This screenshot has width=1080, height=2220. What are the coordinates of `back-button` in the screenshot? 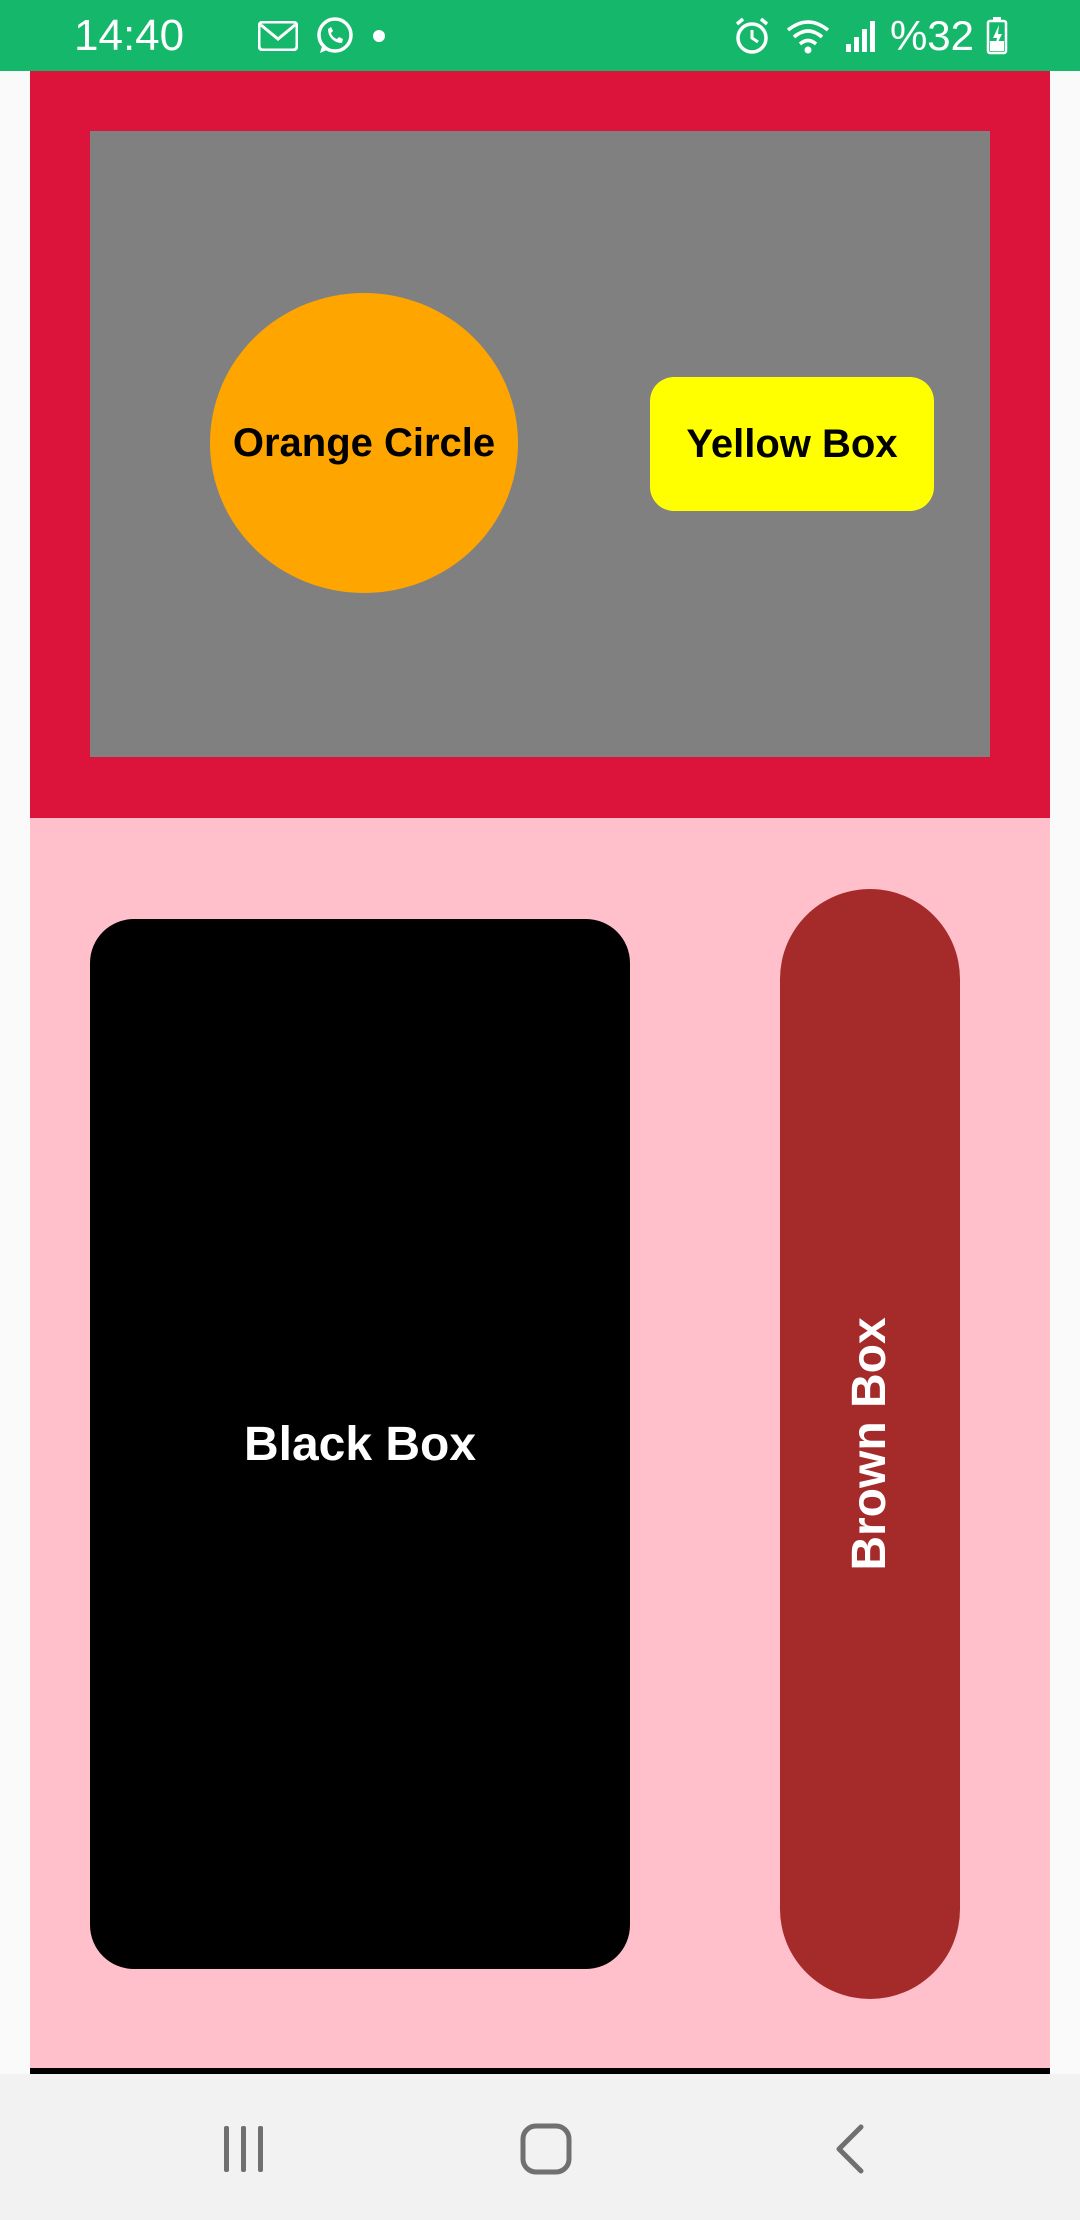 It's located at (849, 2149).